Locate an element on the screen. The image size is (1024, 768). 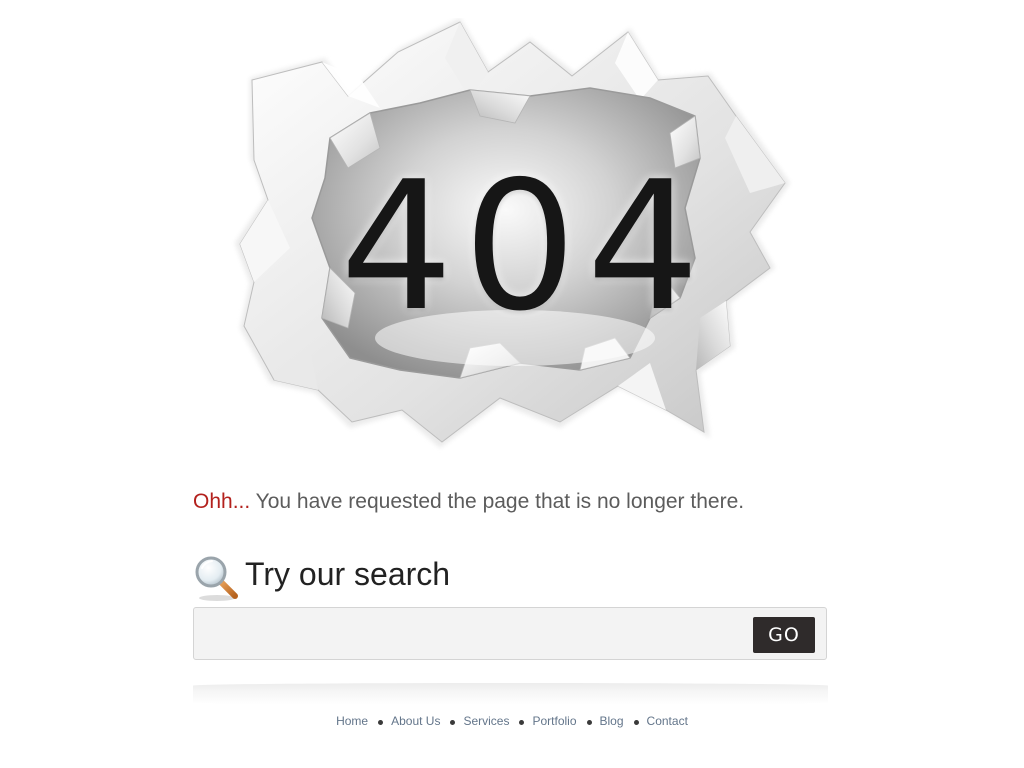
footer-divider is located at coordinates (510, 694).